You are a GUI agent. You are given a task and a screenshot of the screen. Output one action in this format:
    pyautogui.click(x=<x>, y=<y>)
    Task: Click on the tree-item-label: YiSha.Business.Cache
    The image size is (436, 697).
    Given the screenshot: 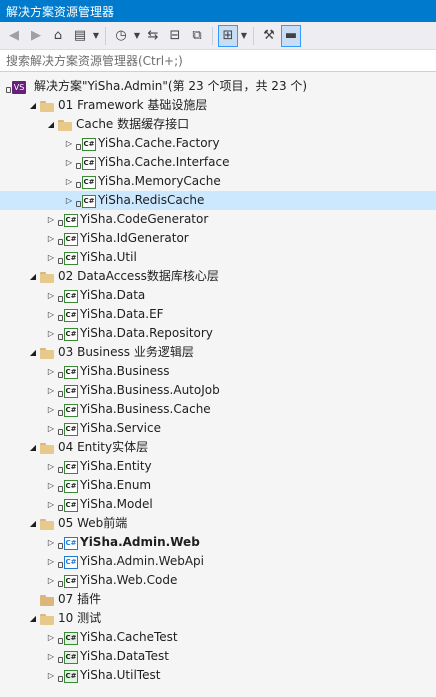 What is the action you would take?
    pyautogui.click(x=145, y=409)
    